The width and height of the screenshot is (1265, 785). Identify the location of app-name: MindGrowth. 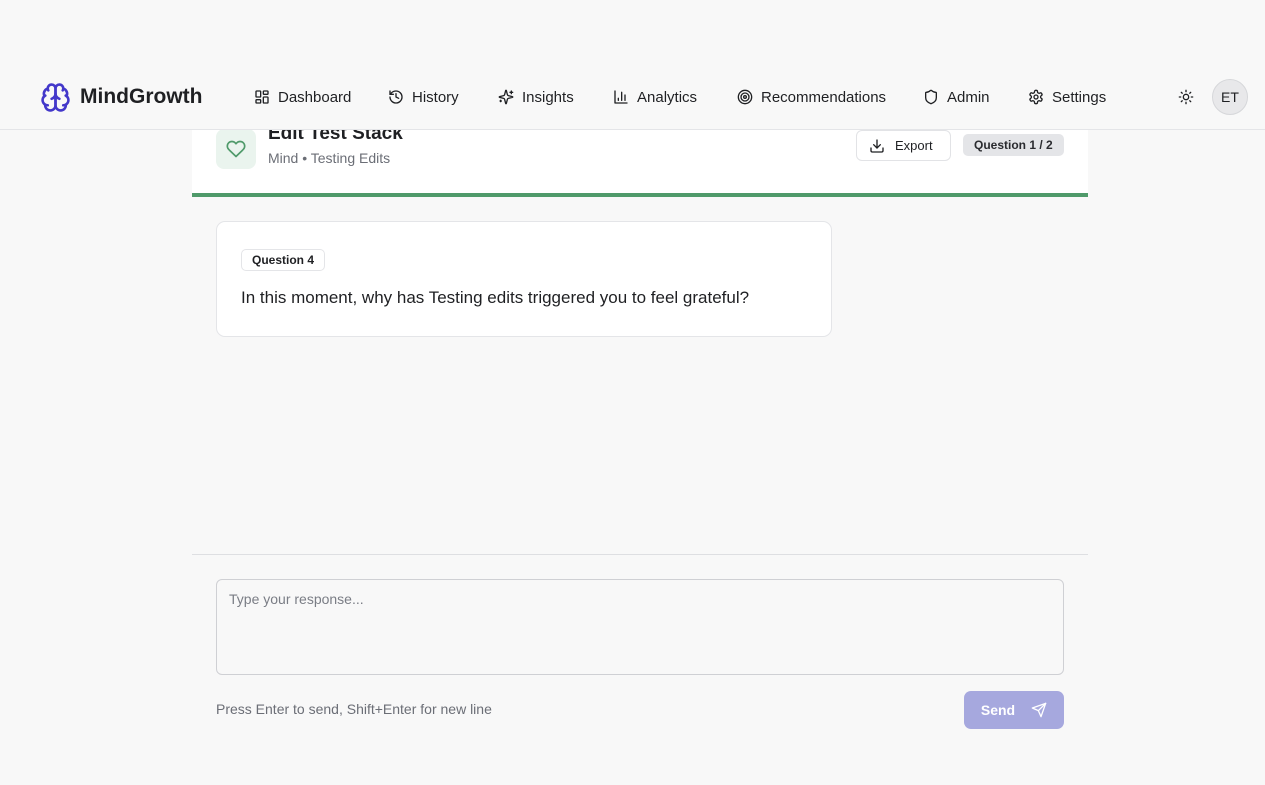
(141, 96).